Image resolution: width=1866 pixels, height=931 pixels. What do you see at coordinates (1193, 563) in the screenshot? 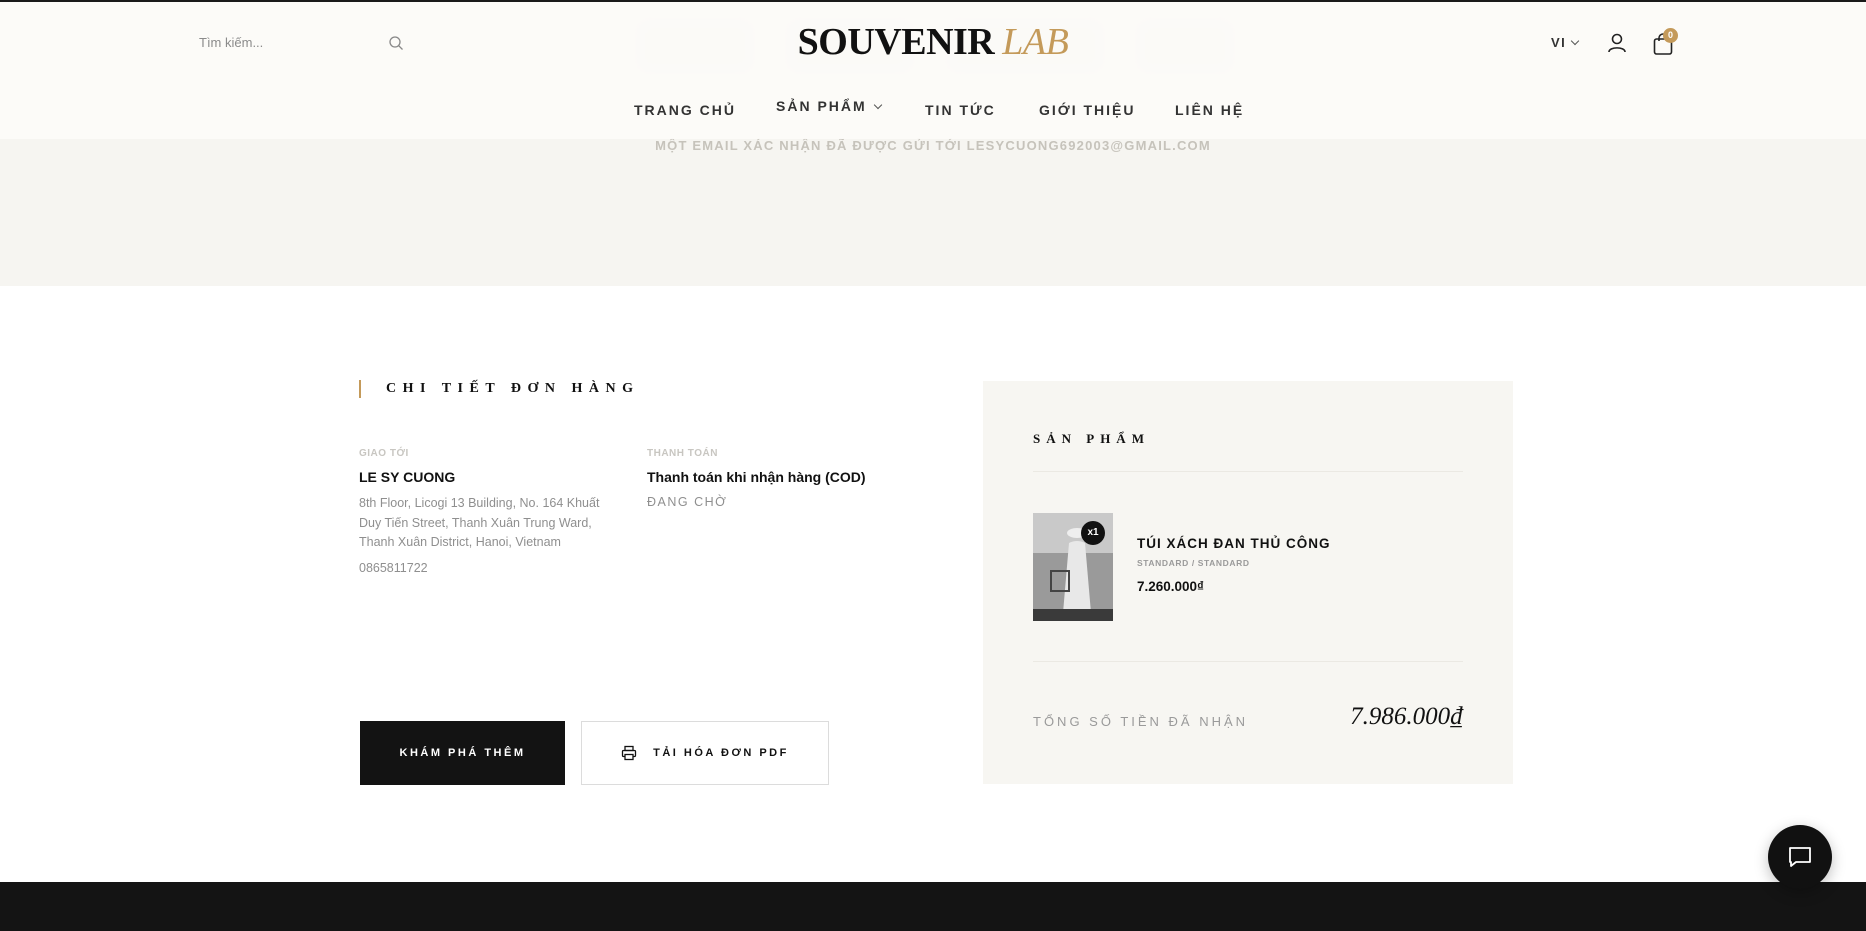
I see `product-variant: STANDARD / STANDARD` at bounding box center [1193, 563].